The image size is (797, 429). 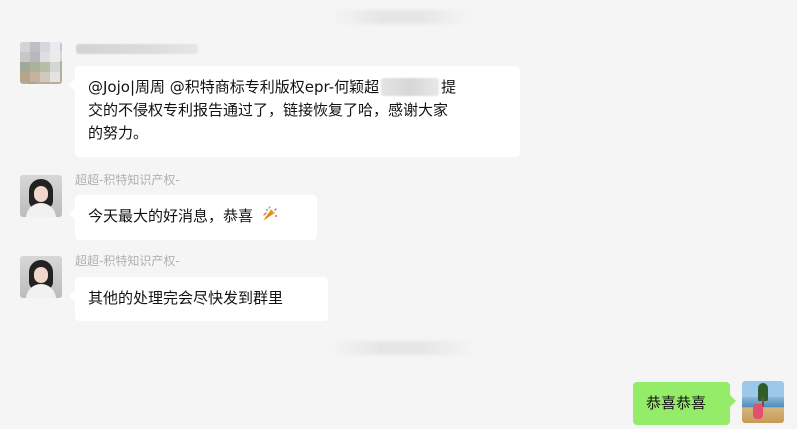 I want to click on avatar-second-face, so click(x=41, y=194).